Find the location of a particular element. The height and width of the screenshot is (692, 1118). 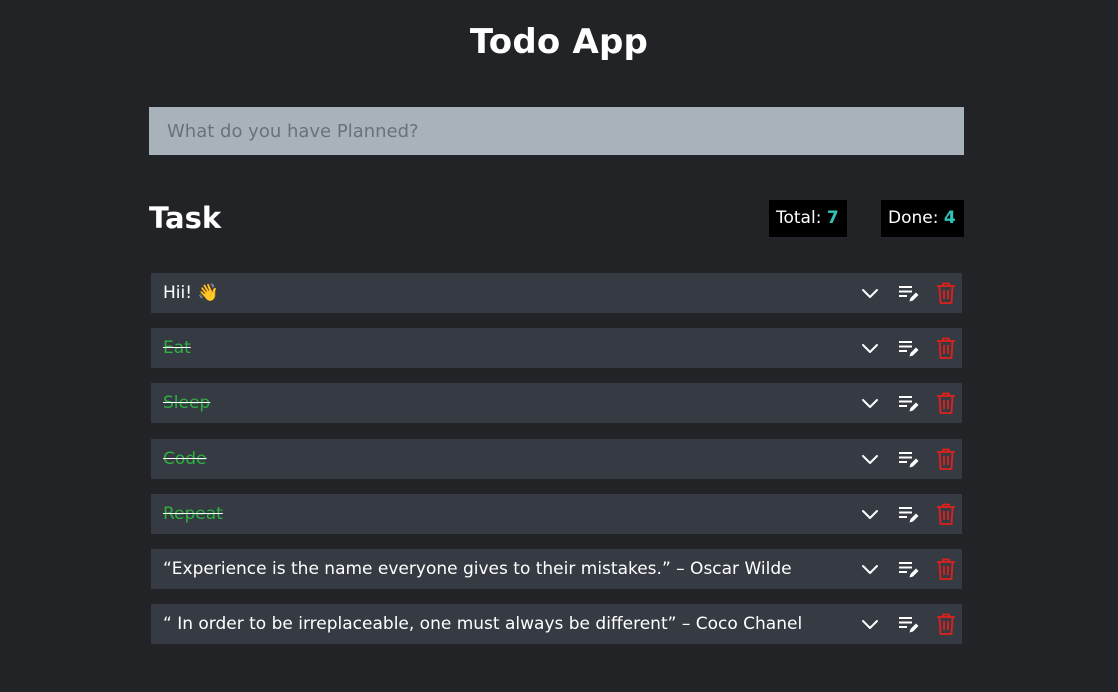

task-item: Sleep is located at coordinates (556, 403).